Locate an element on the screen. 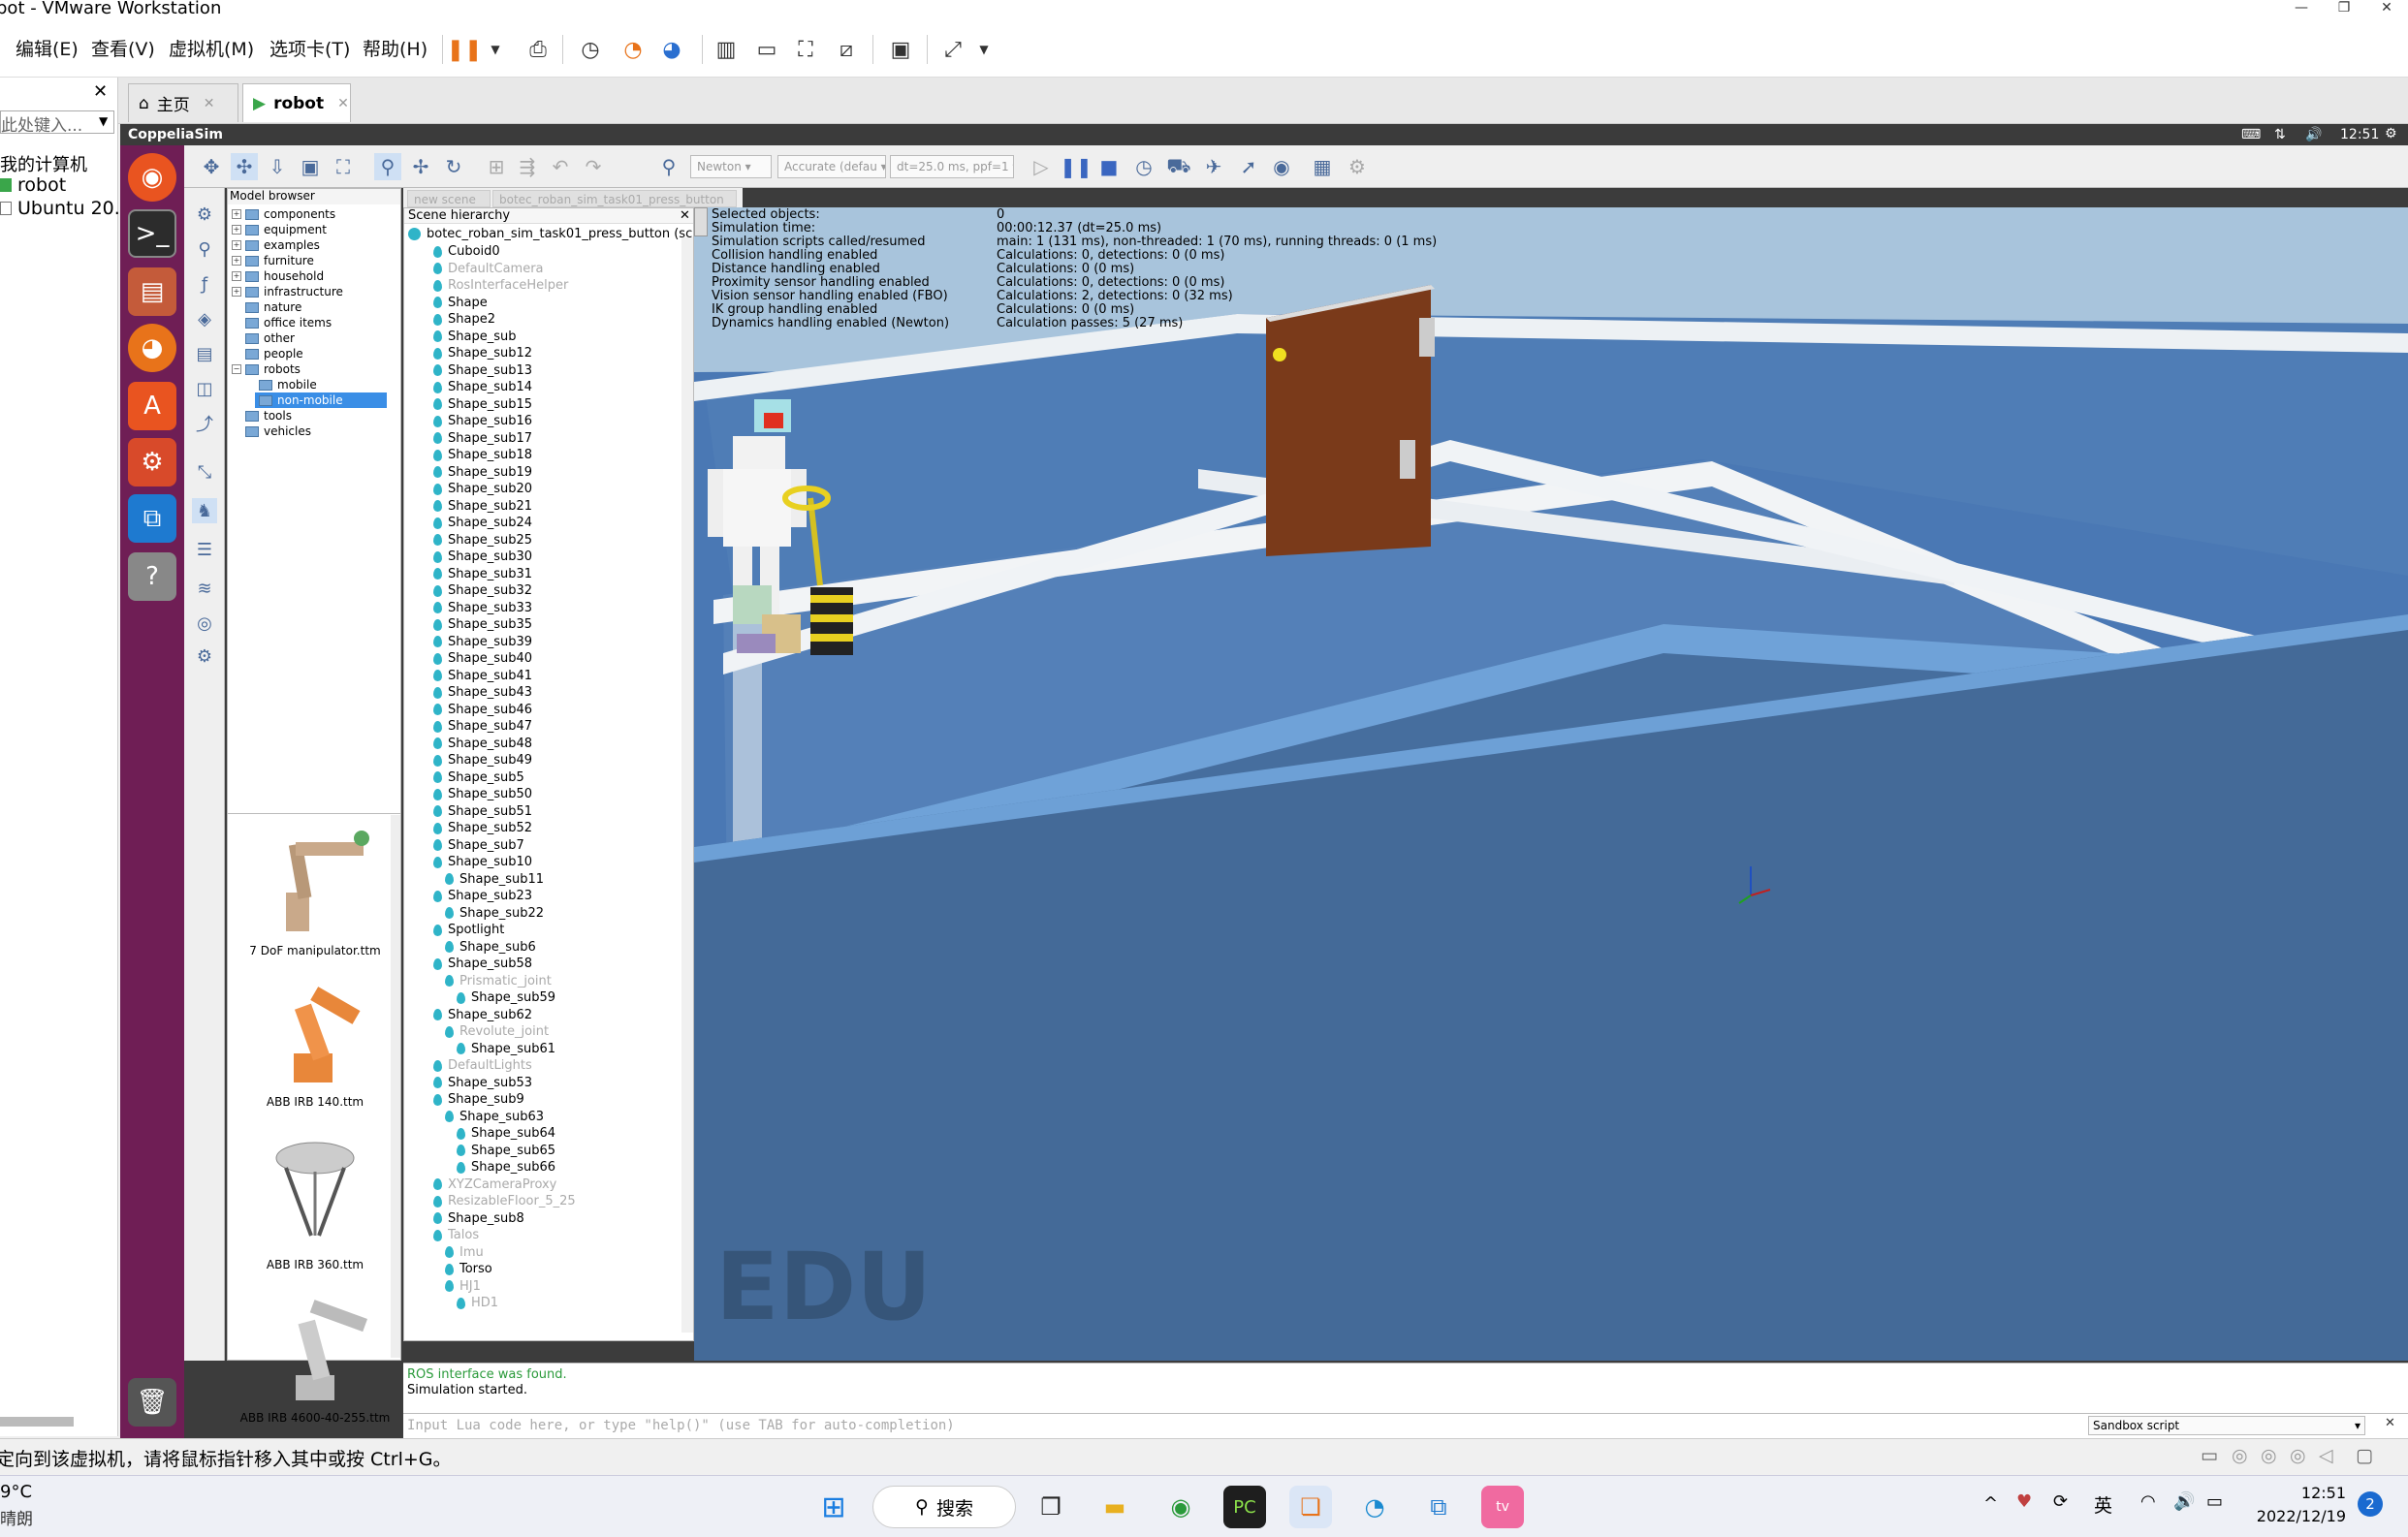  hierarchy-item: Shape_sub35 is located at coordinates (482, 624).